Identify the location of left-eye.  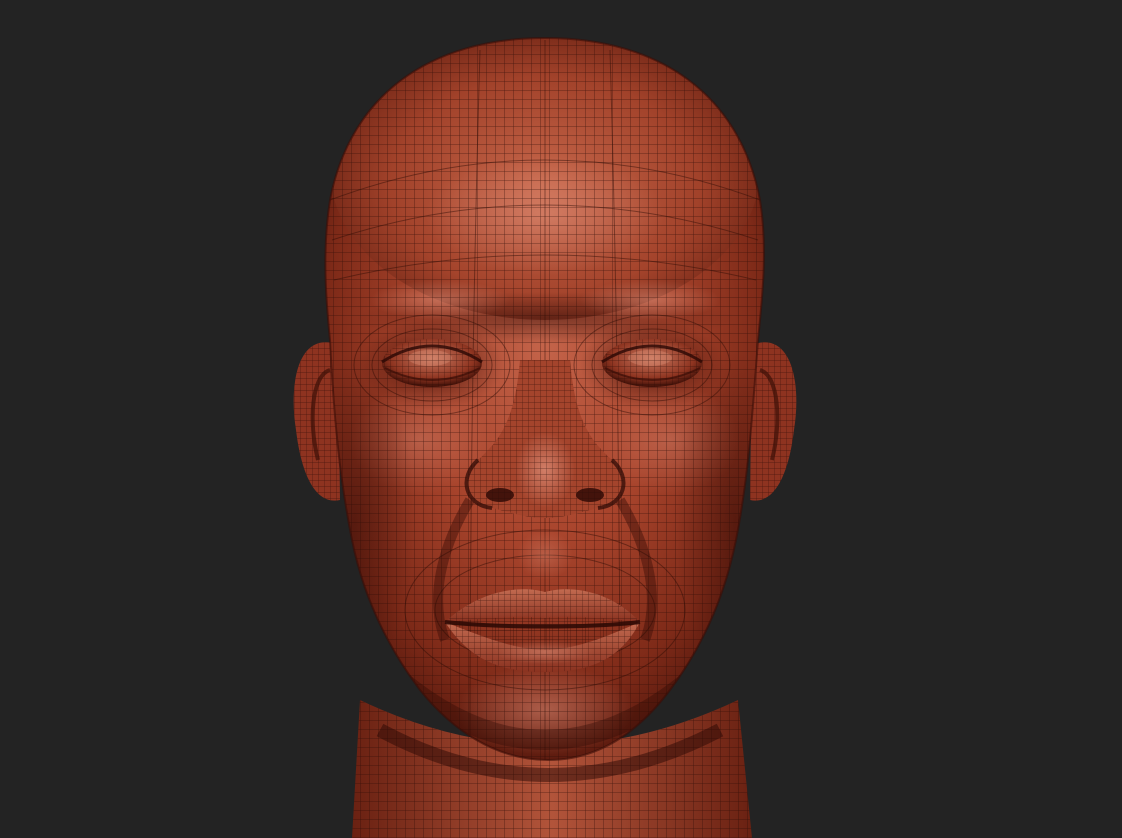
(432, 363).